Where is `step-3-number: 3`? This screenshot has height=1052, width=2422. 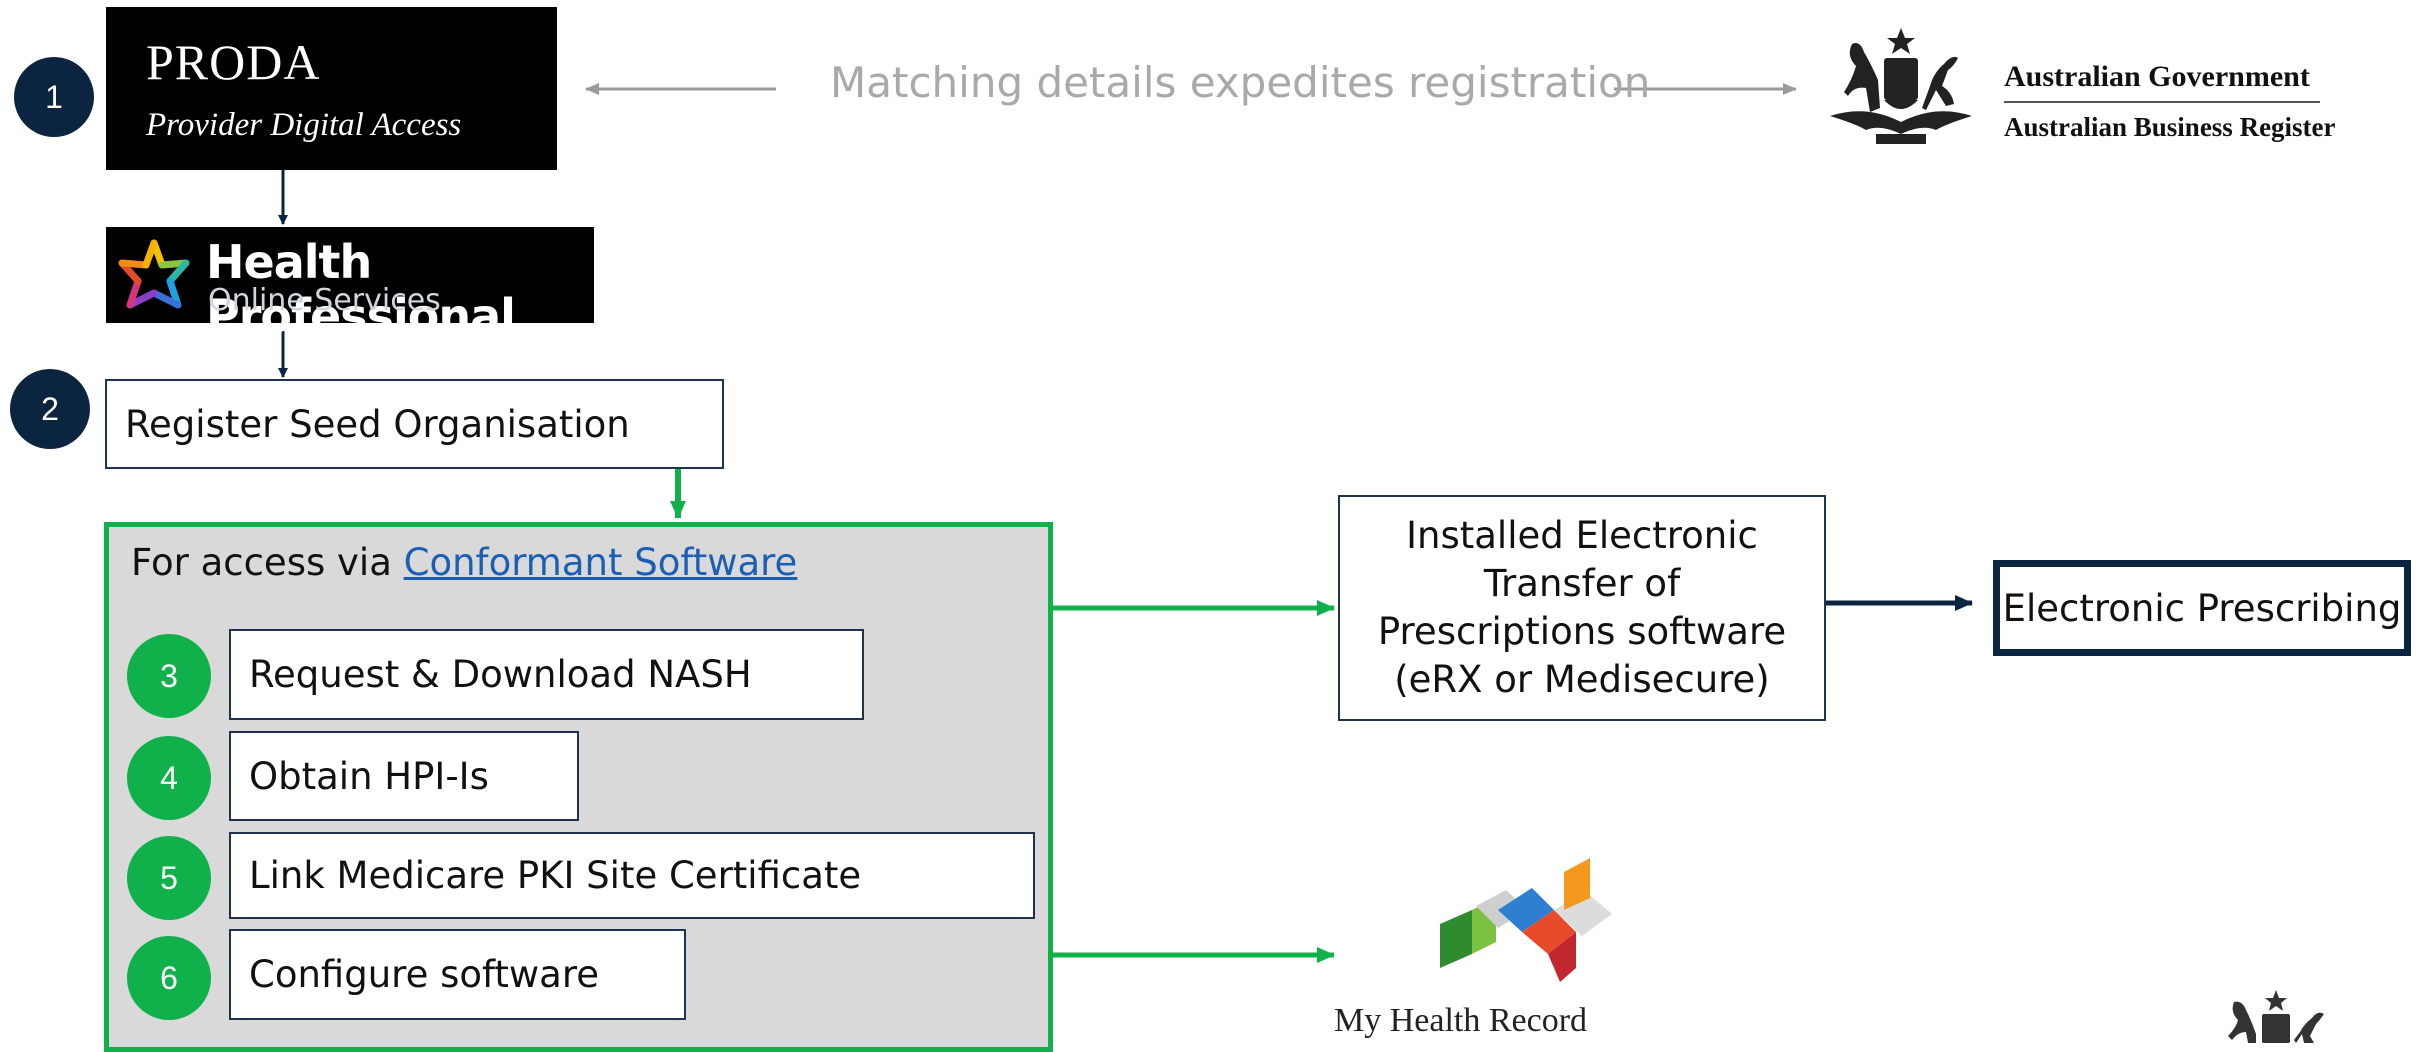
step-3-number: 3 is located at coordinates (169, 675).